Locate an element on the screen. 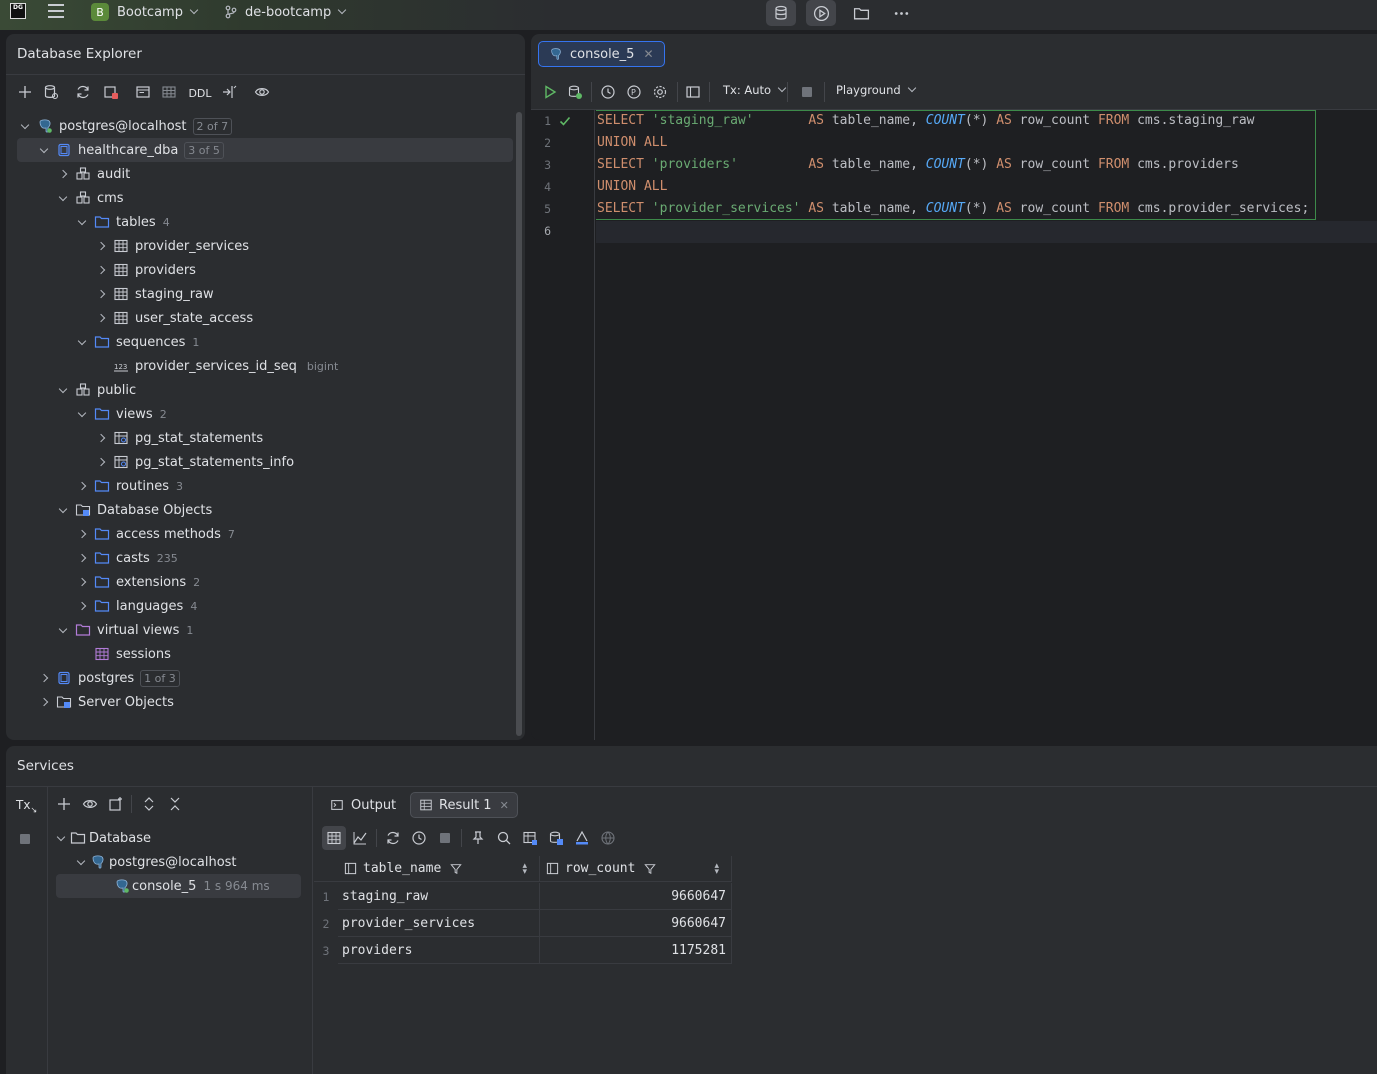 The image size is (1377, 1074). app-logo-icon: DG is located at coordinates (18, 11).